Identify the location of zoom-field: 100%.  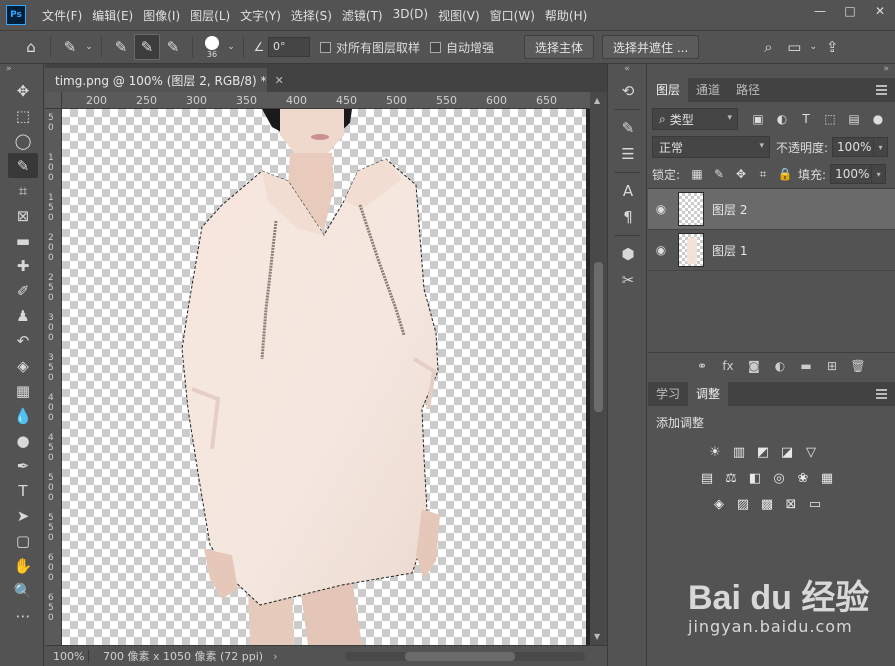
(67, 656).